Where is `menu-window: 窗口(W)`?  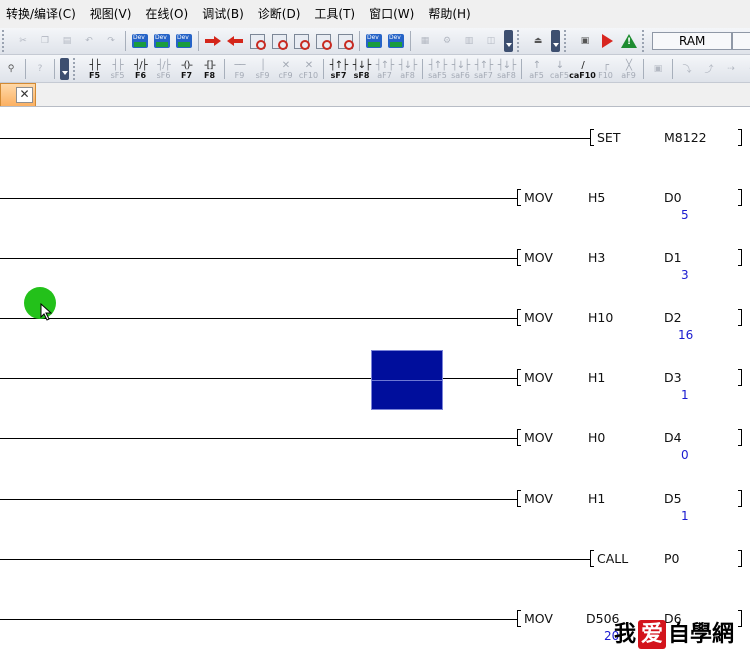
menu-window: 窗口(W) is located at coordinates (392, 14).